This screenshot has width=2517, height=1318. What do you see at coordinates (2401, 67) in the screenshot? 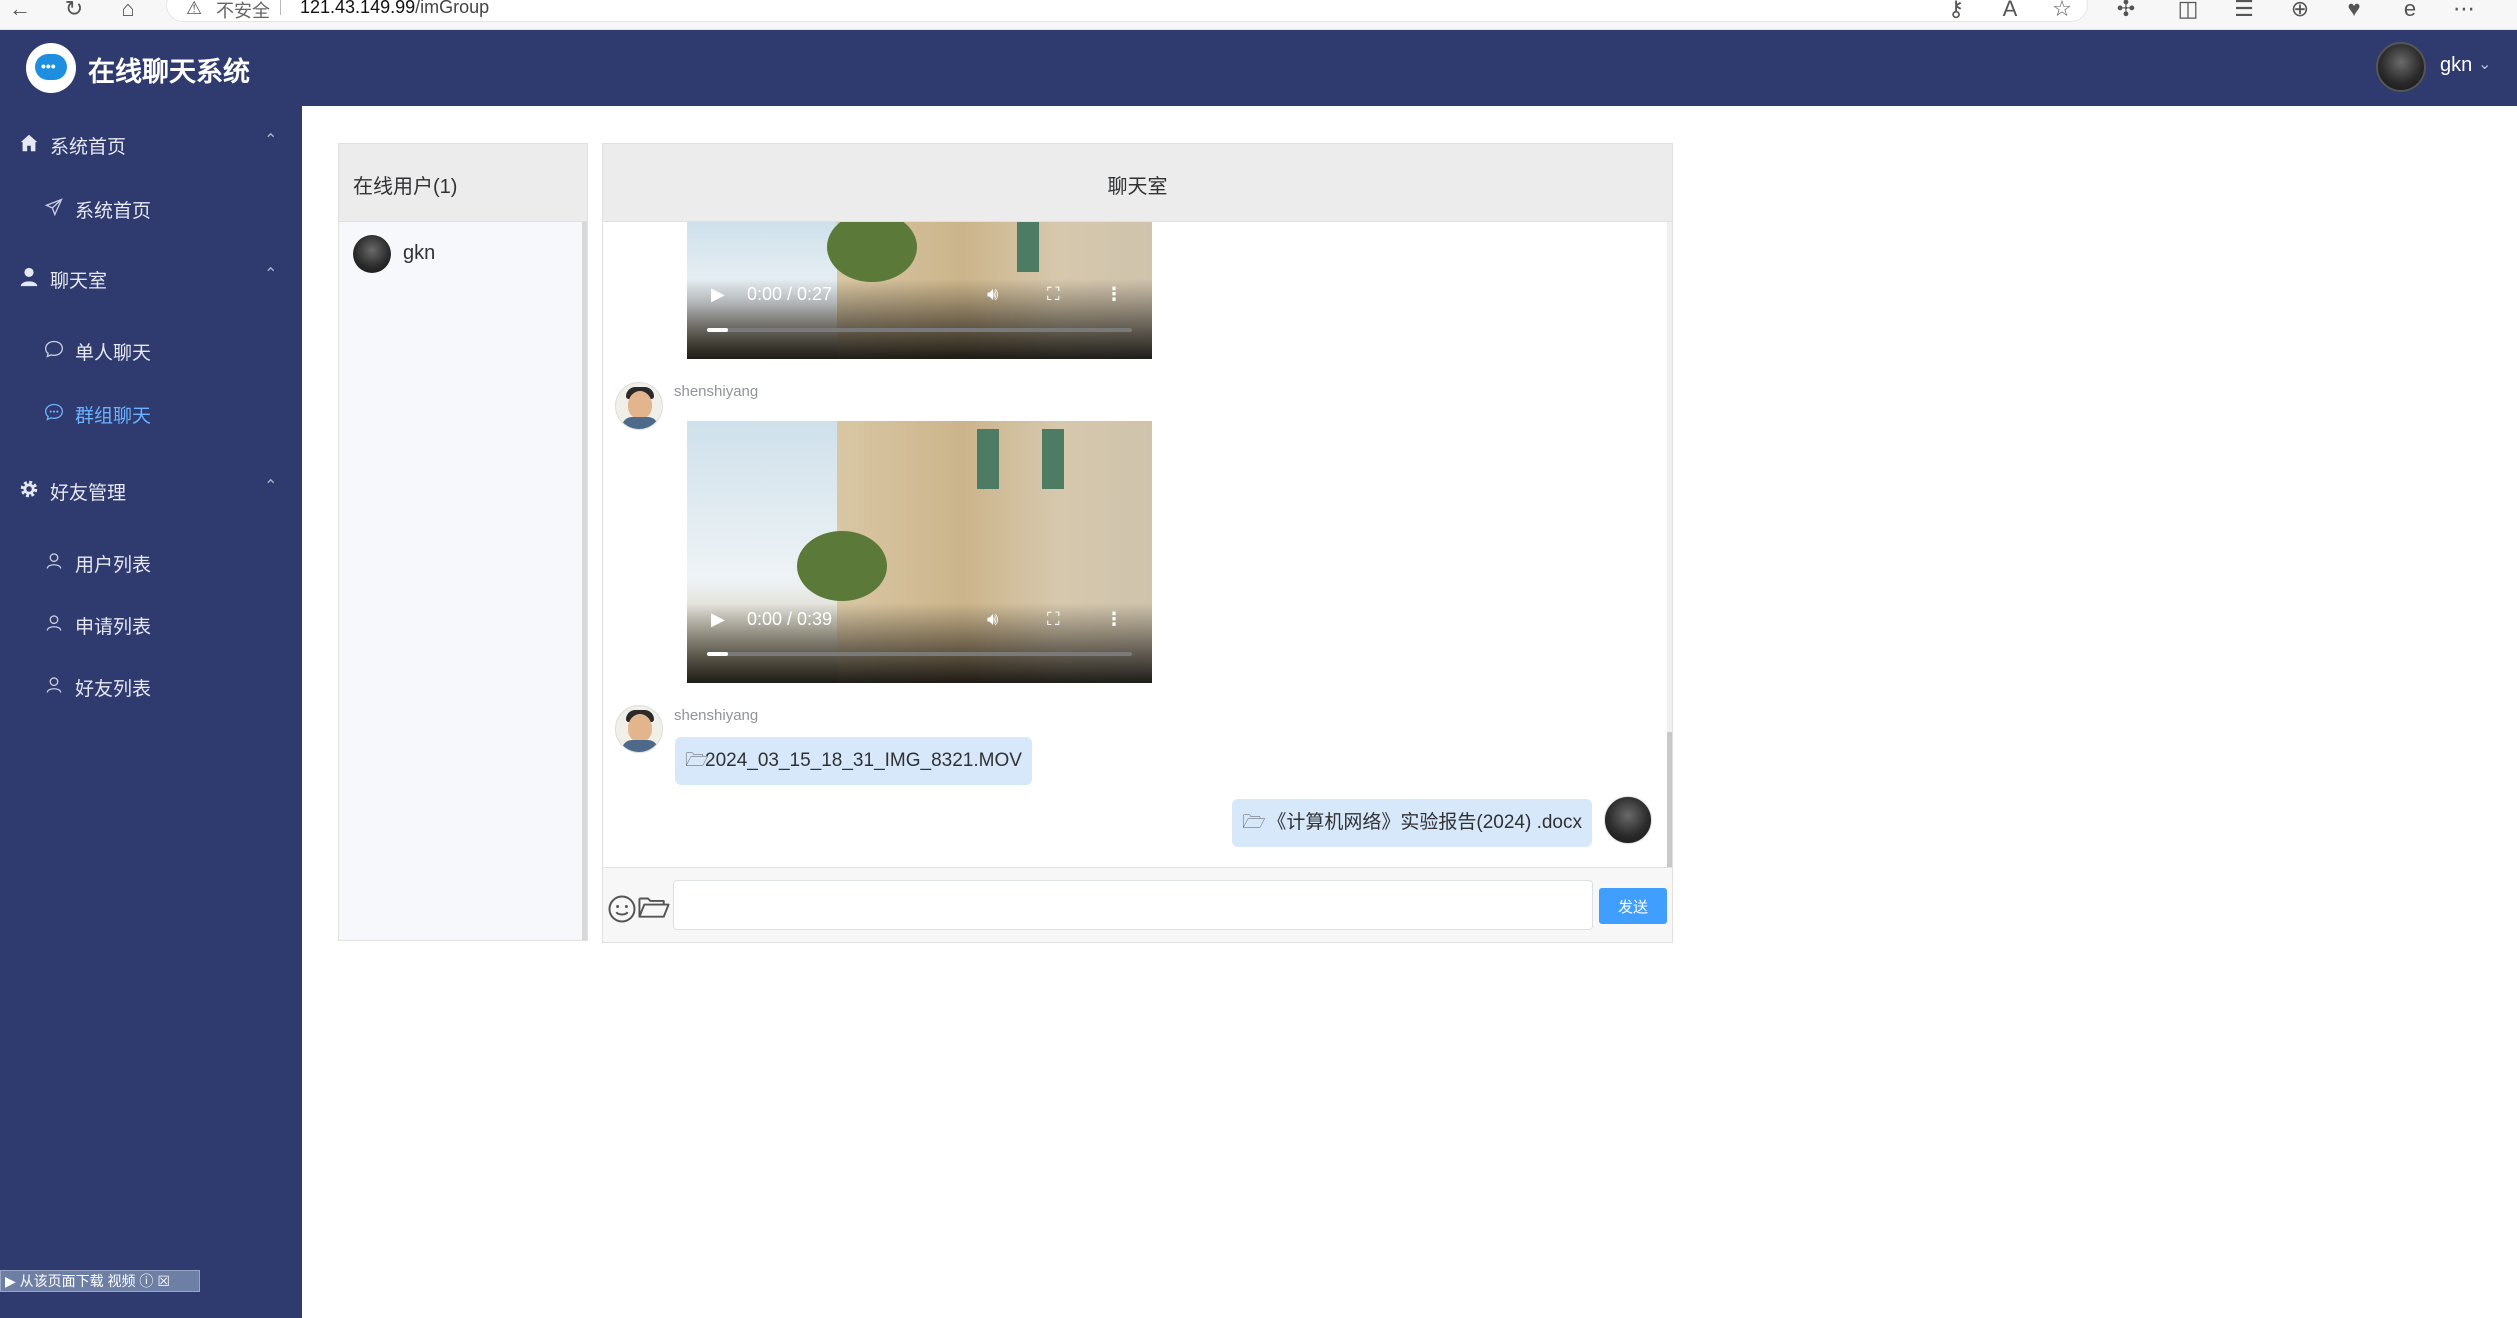
I see `user-avatar` at bounding box center [2401, 67].